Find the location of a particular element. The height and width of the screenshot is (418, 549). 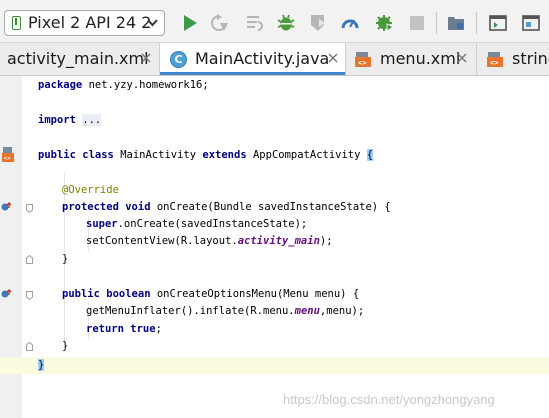

keyword: import is located at coordinates (57, 120).